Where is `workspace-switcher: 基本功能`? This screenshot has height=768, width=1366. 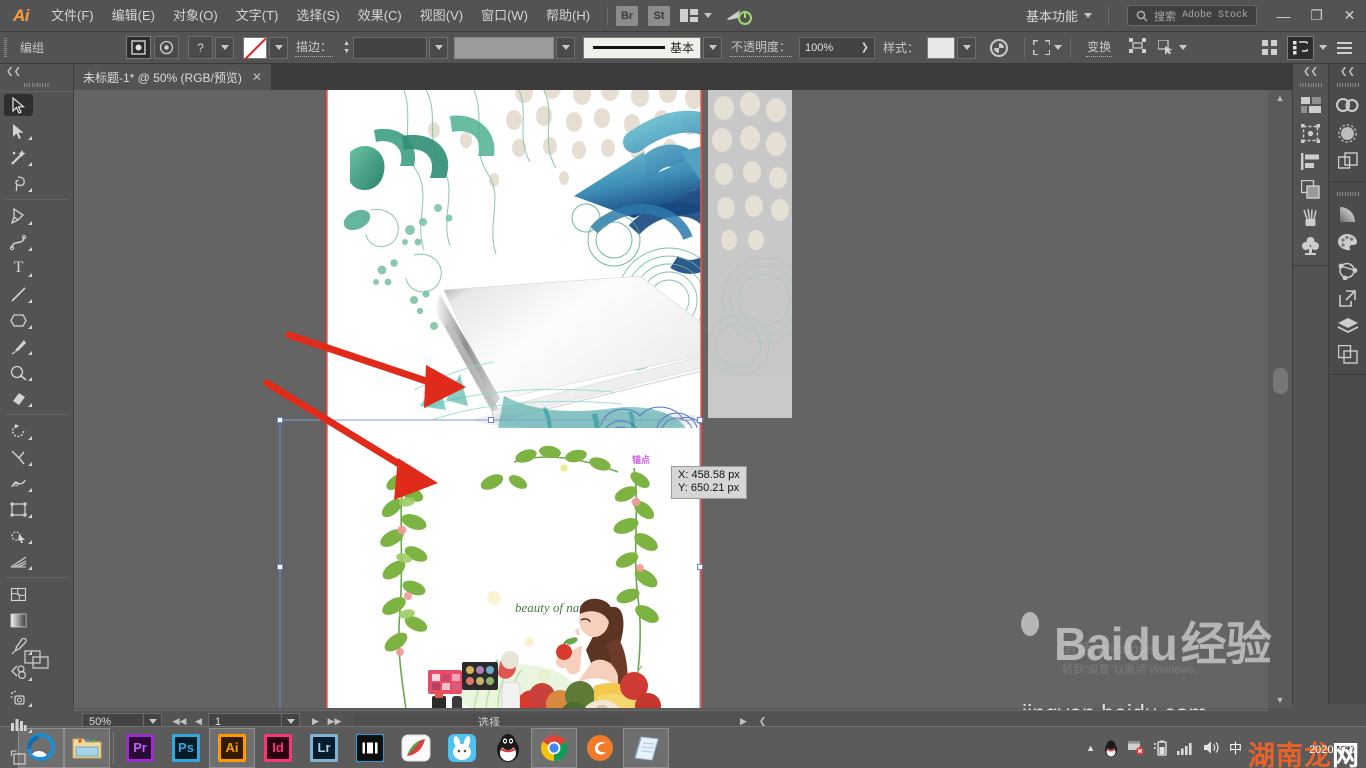 workspace-switcher: 基本功能 is located at coordinates (1059, 16).